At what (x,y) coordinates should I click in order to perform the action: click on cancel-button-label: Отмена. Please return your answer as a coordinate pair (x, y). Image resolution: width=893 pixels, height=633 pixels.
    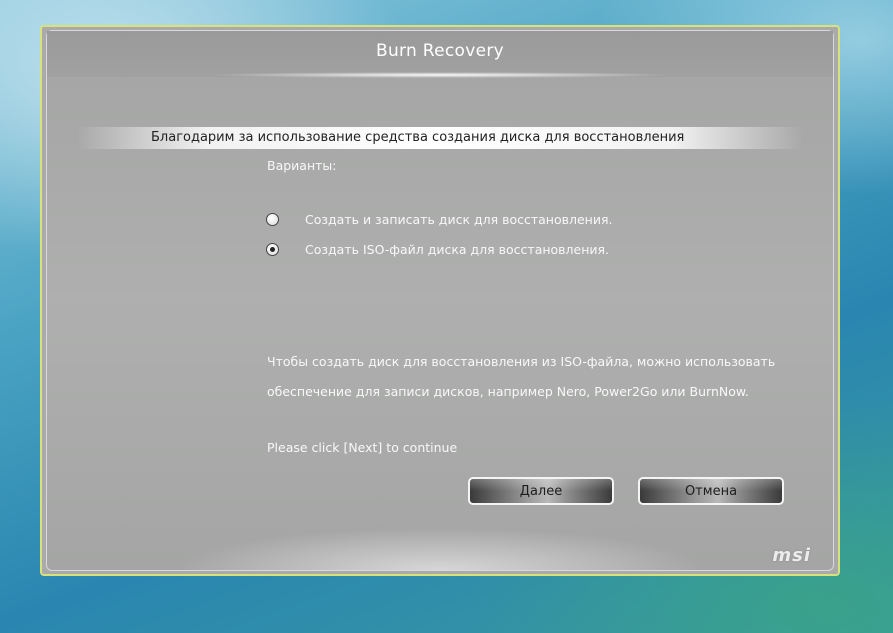
    Looking at the image, I should click on (711, 491).